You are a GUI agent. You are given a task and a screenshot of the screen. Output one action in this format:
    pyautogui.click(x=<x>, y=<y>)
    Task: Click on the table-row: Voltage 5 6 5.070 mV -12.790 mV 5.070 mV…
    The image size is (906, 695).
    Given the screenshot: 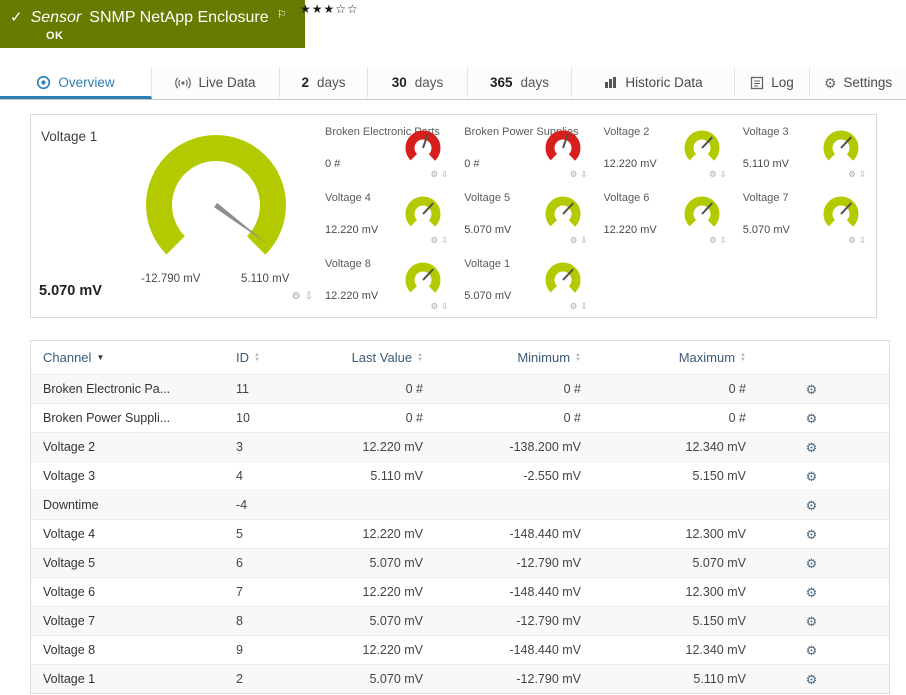 What is the action you would take?
    pyautogui.click(x=460, y=562)
    